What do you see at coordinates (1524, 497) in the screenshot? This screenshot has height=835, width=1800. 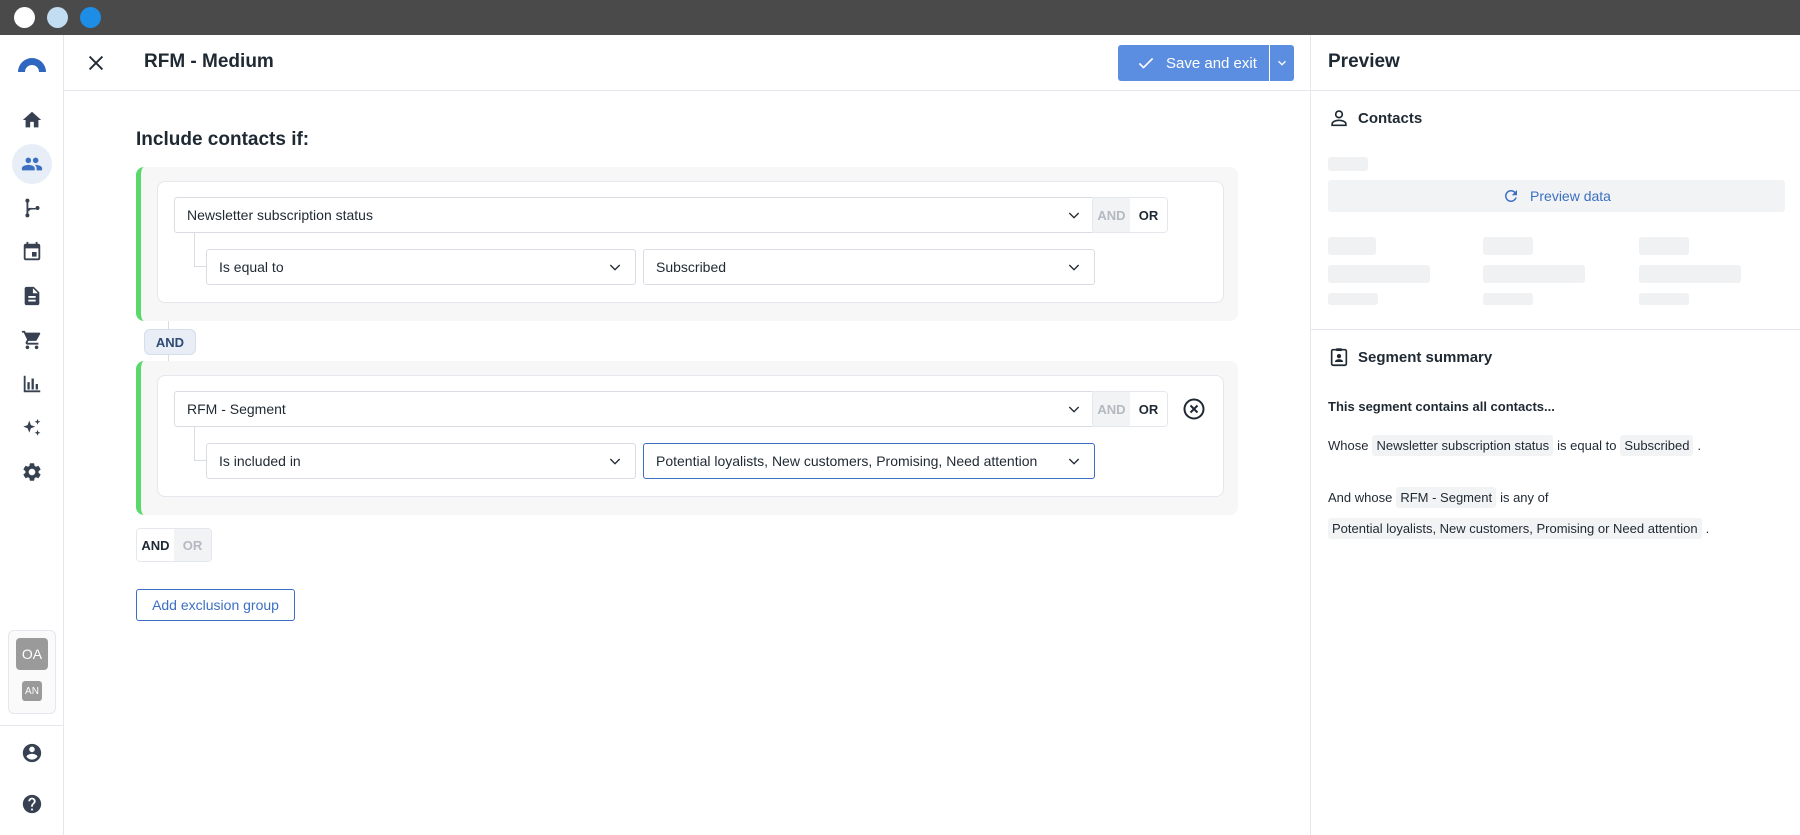 I see `summary-operator: is any of` at bounding box center [1524, 497].